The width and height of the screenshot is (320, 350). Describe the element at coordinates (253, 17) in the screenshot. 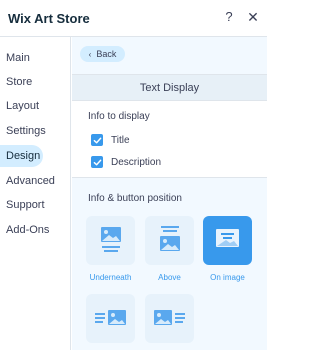

I see `close-icon: ✕` at that location.